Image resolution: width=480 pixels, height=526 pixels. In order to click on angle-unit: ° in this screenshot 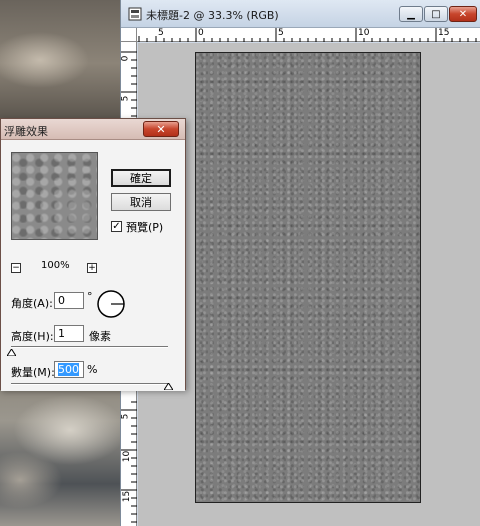, I will do `click(90, 296)`.